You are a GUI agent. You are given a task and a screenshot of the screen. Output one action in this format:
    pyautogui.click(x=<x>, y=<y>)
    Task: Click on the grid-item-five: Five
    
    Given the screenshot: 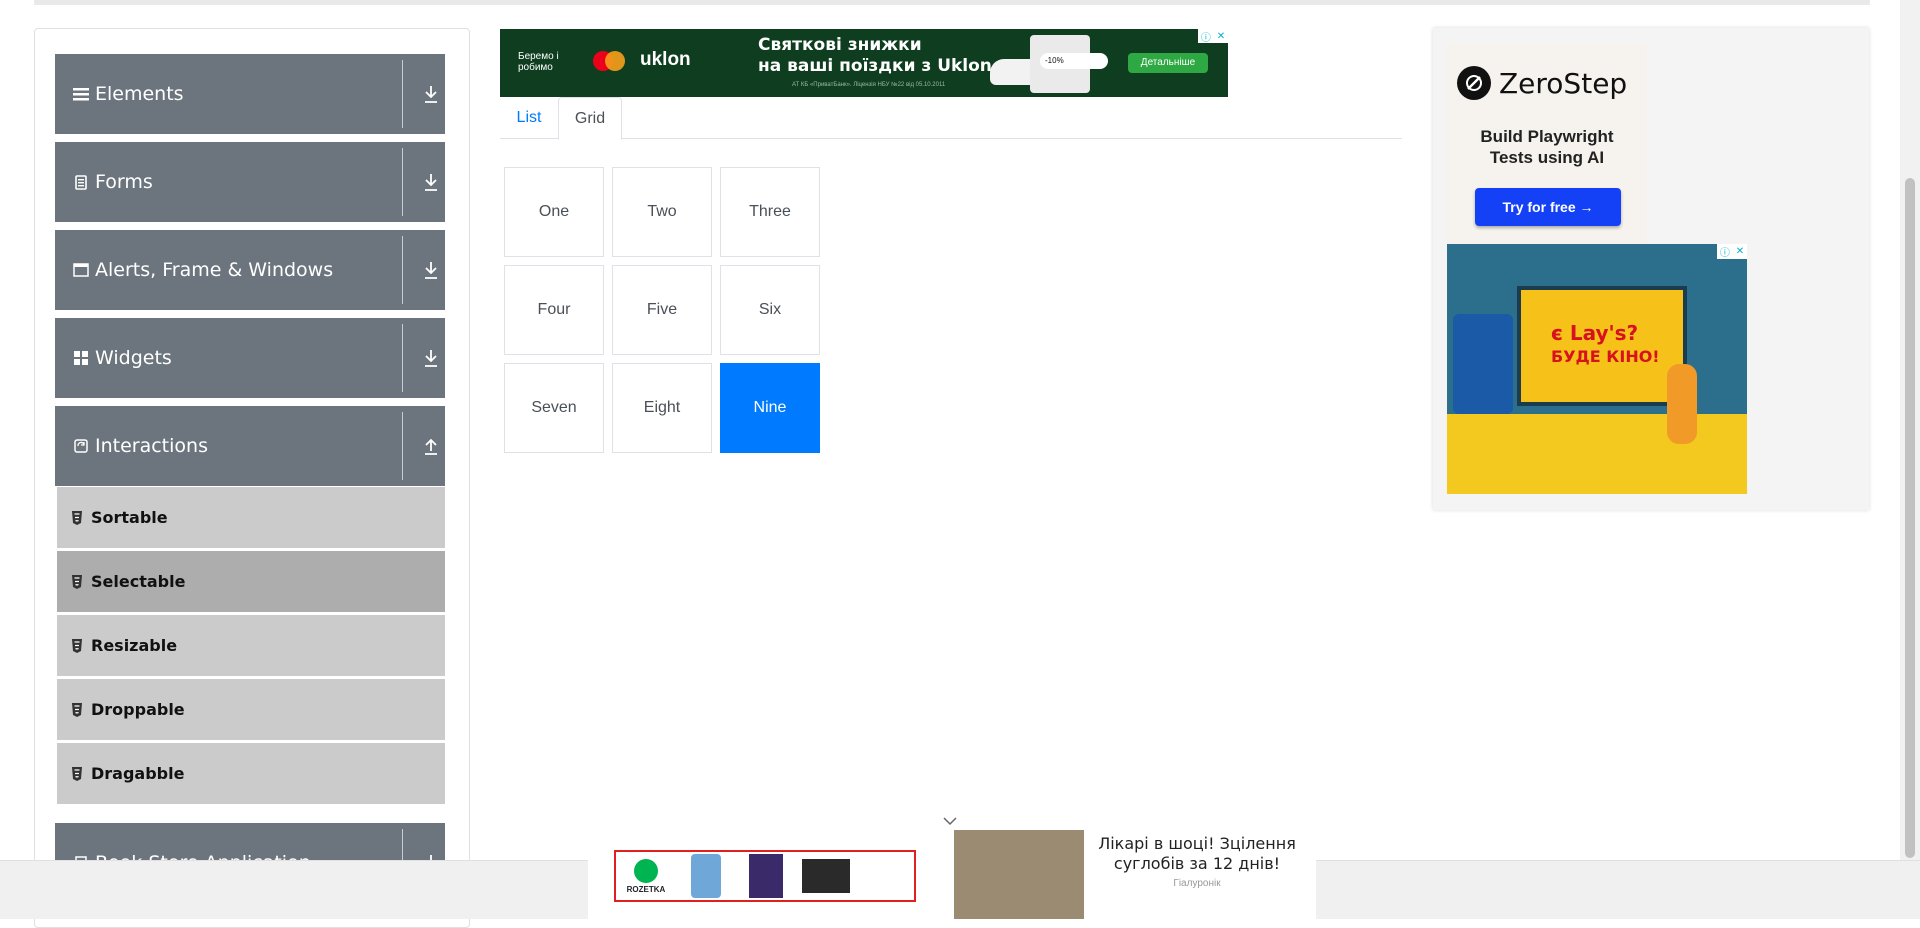 What is the action you would take?
    pyautogui.click(x=662, y=310)
    